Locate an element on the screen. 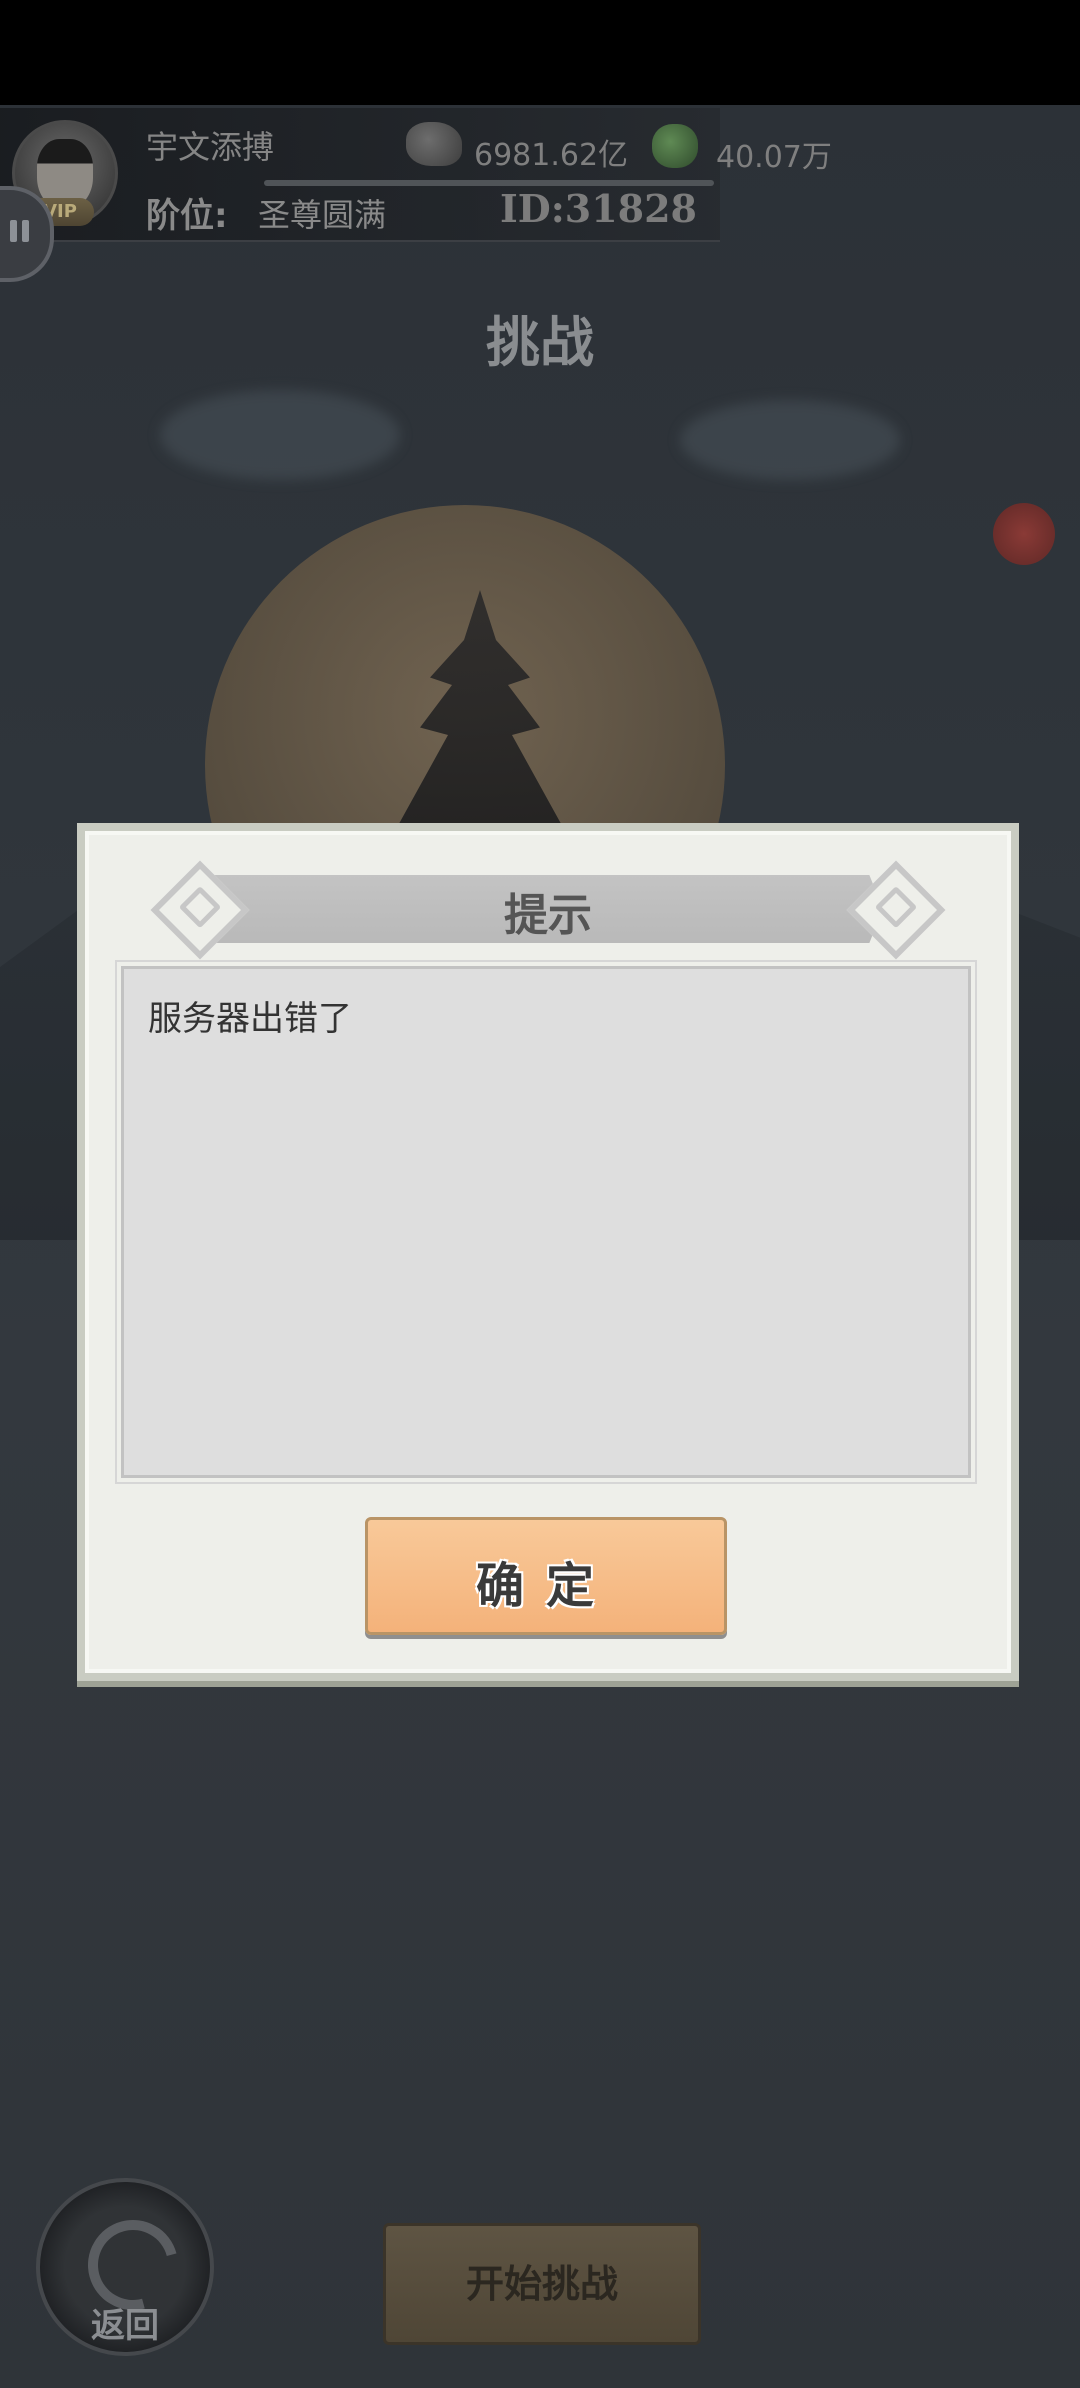  message-text: 服务器出错了 is located at coordinates (250, 1019).